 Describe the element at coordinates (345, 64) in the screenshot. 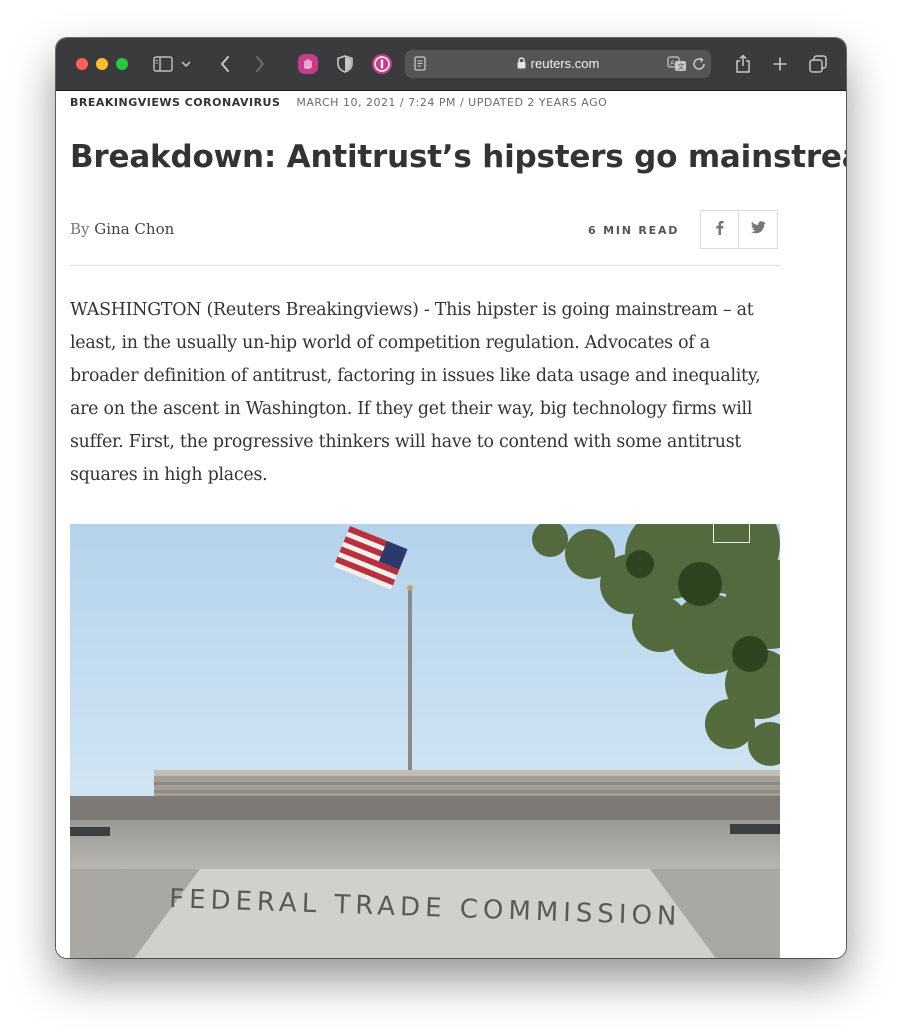

I see `shield-icon` at that location.